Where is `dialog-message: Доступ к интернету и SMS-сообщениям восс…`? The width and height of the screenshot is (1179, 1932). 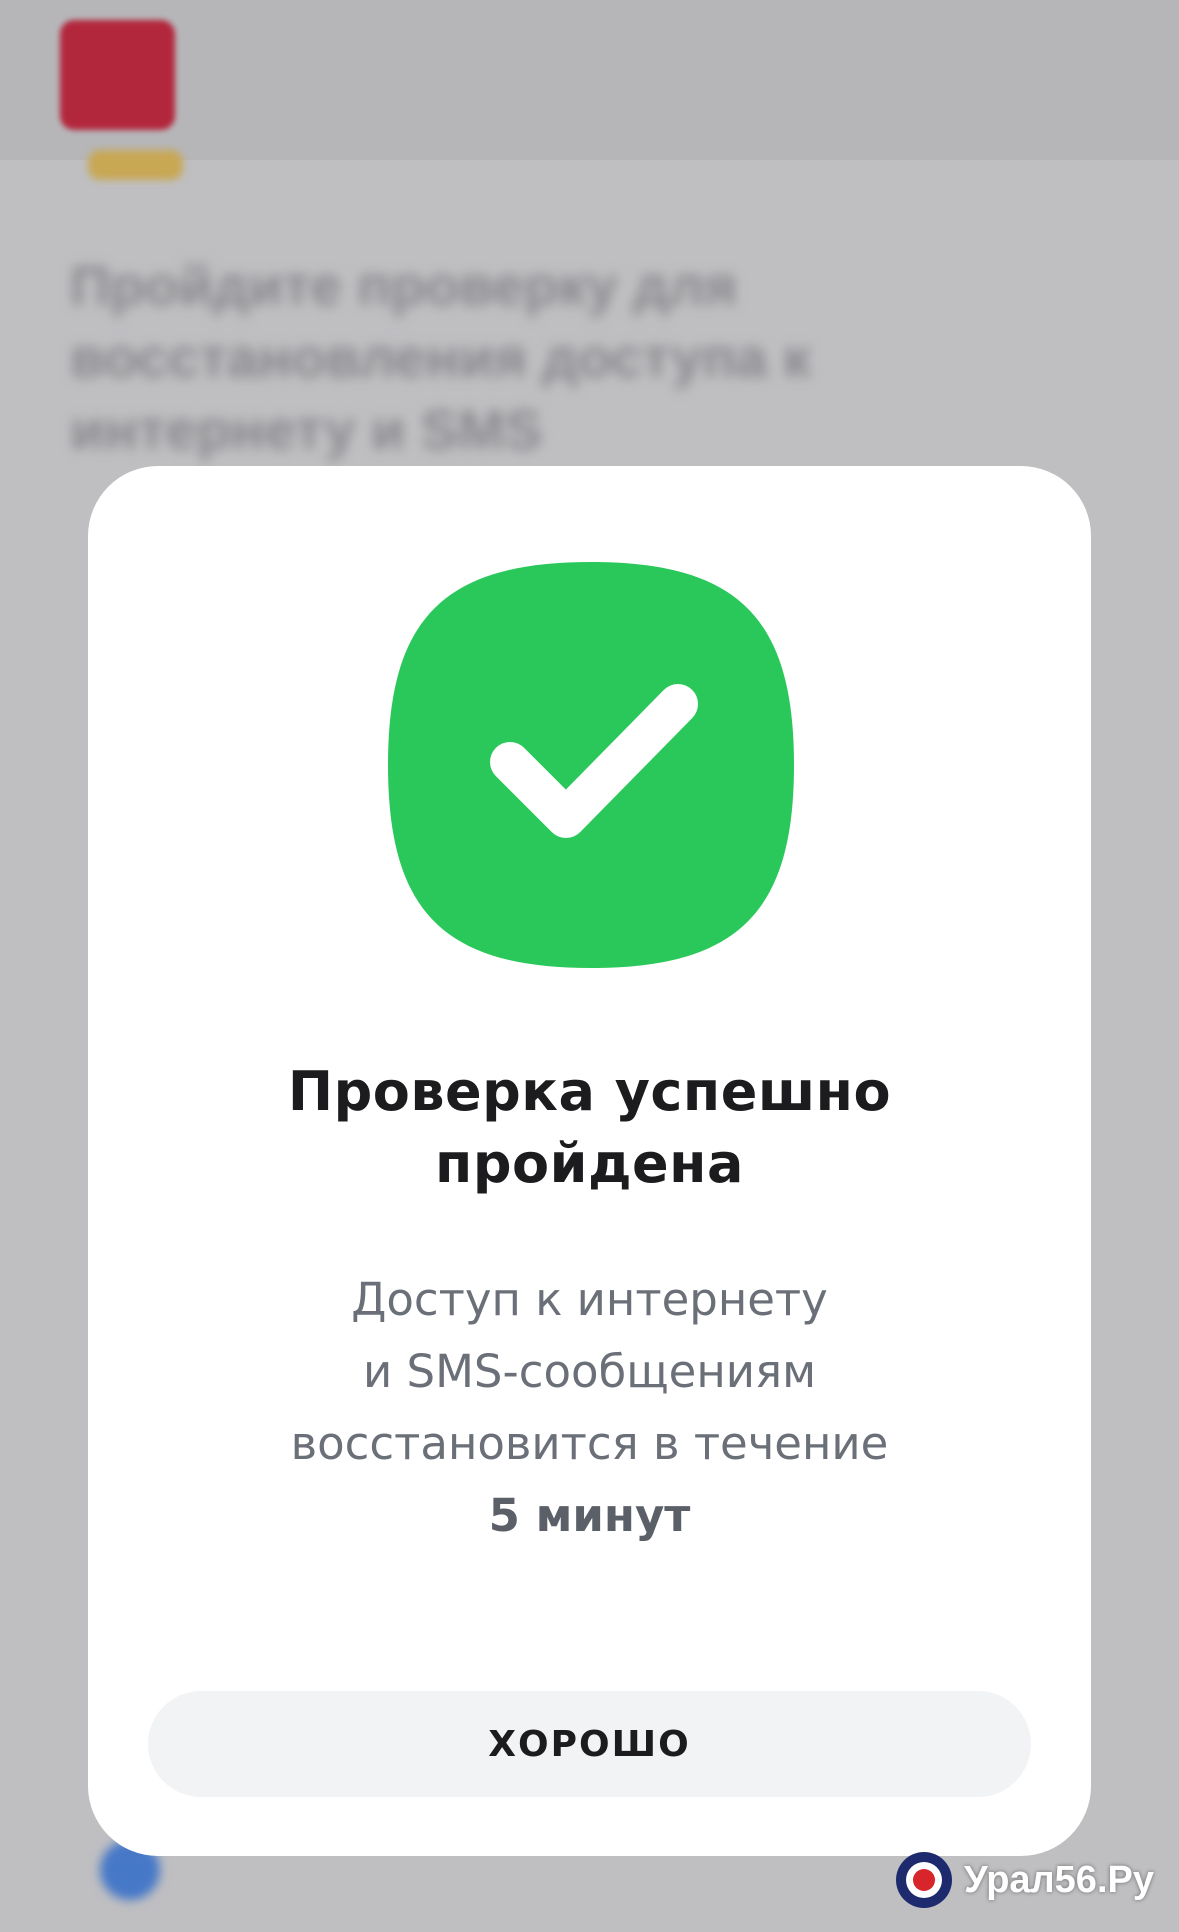 dialog-message: Доступ к интернету и SMS-сообщениям восс… is located at coordinates (589, 1408).